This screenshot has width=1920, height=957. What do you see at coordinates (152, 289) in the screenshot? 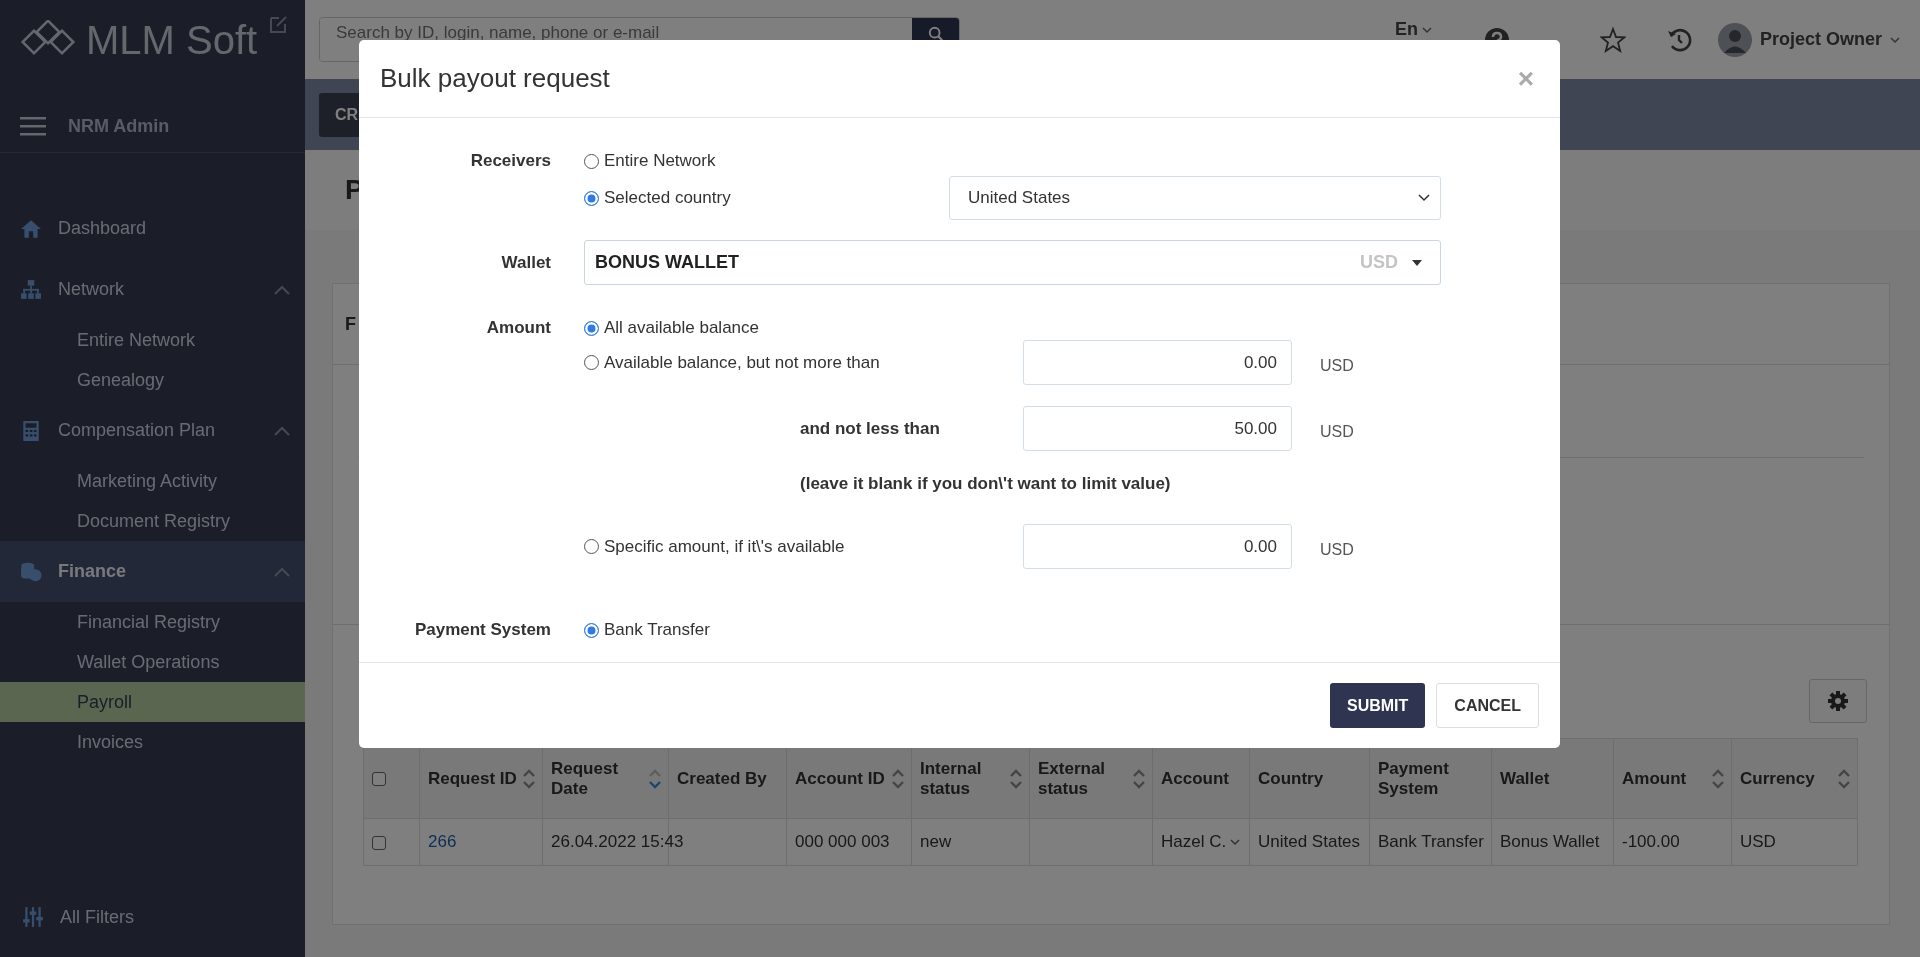
I see `sidebar-item: Network` at bounding box center [152, 289].